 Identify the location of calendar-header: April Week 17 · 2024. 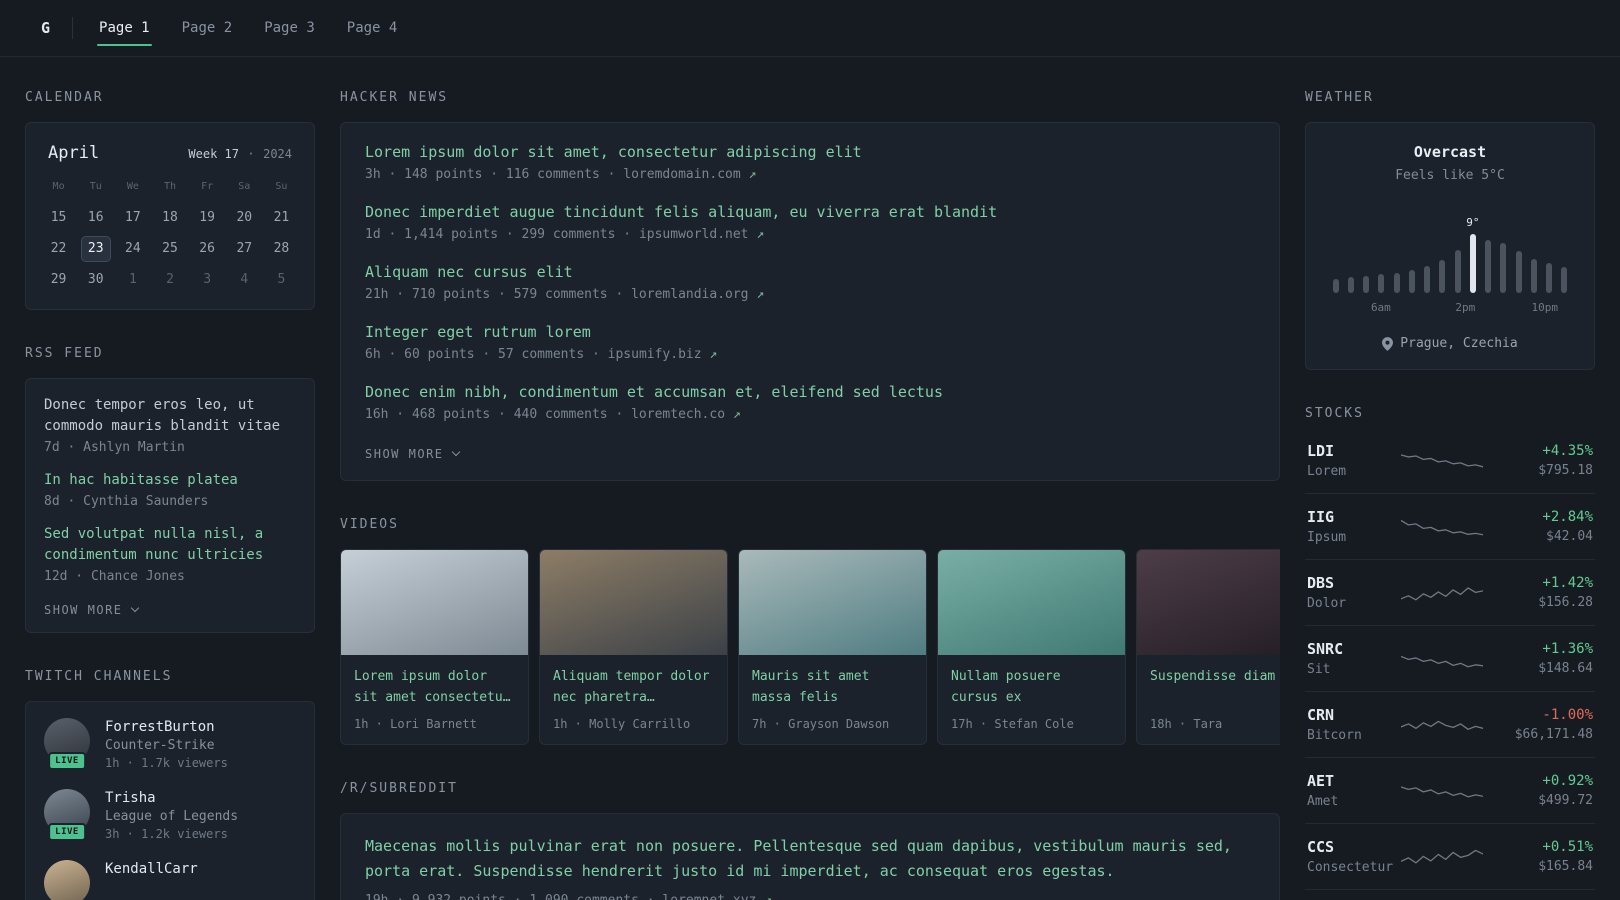
(170, 156).